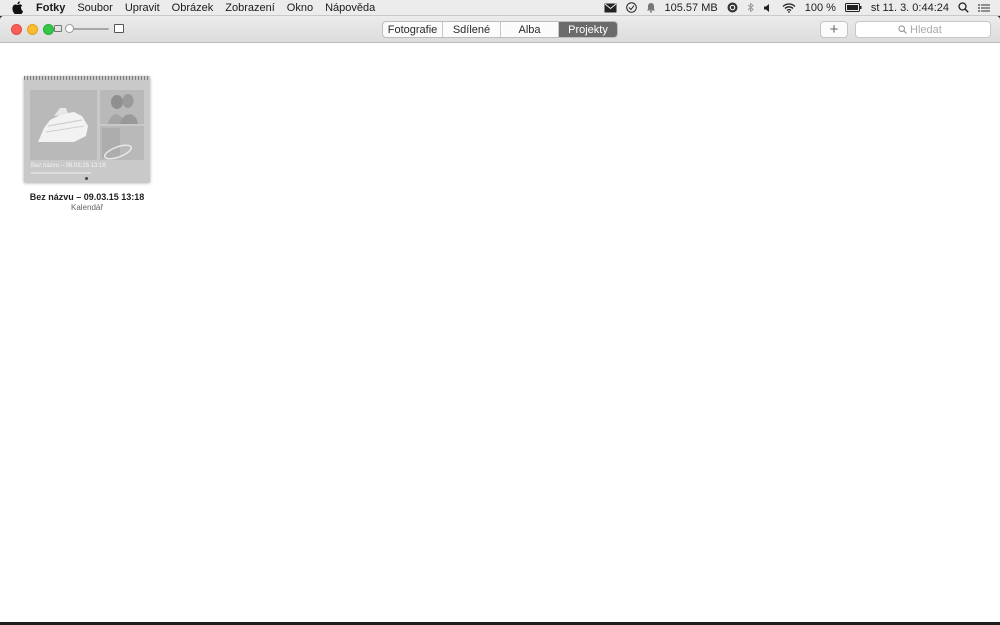 The height and width of the screenshot is (625, 1000). What do you see at coordinates (651, 7) in the screenshot?
I see `notification-bell-icon` at bounding box center [651, 7].